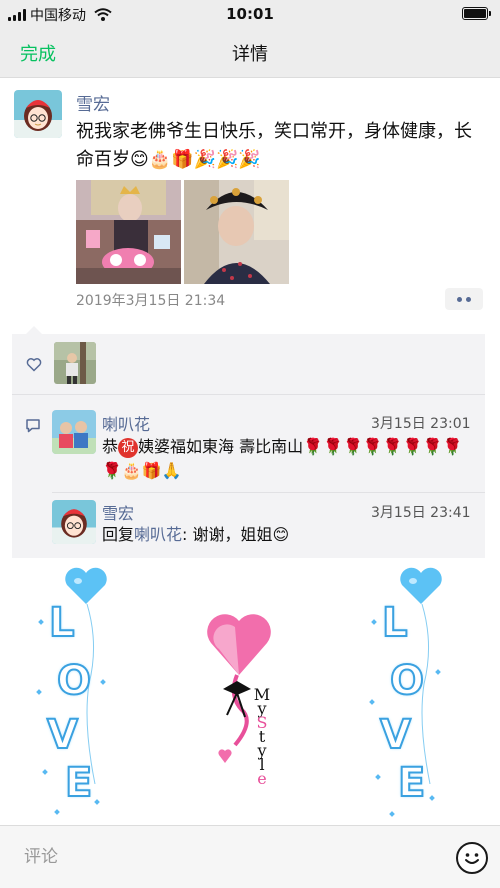 The height and width of the screenshot is (888, 500). What do you see at coordinates (158, 534) in the screenshot?
I see `reply-to-name: 喇叭花` at bounding box center [158, 534].